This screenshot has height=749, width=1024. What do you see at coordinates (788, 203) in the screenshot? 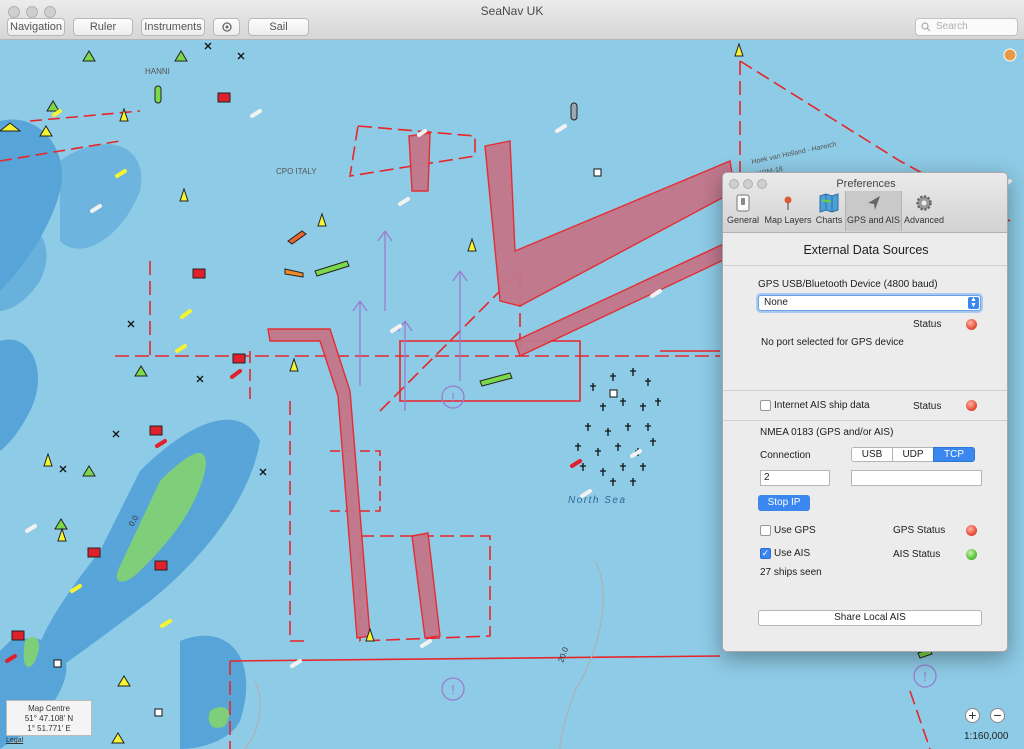
I see `pin-icon` at bounding box center [788, 203].